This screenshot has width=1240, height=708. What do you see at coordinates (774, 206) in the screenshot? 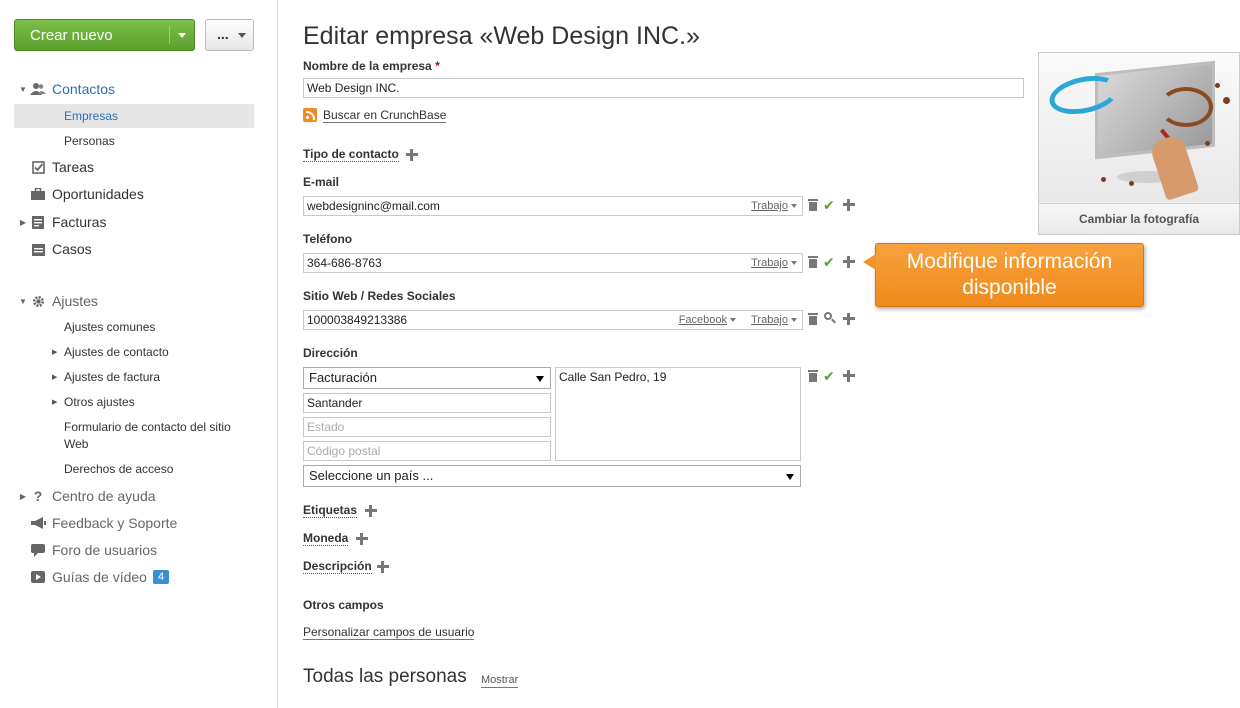
I see `email-type-dropdown: Trabajo` at bounding box center [774, 206].